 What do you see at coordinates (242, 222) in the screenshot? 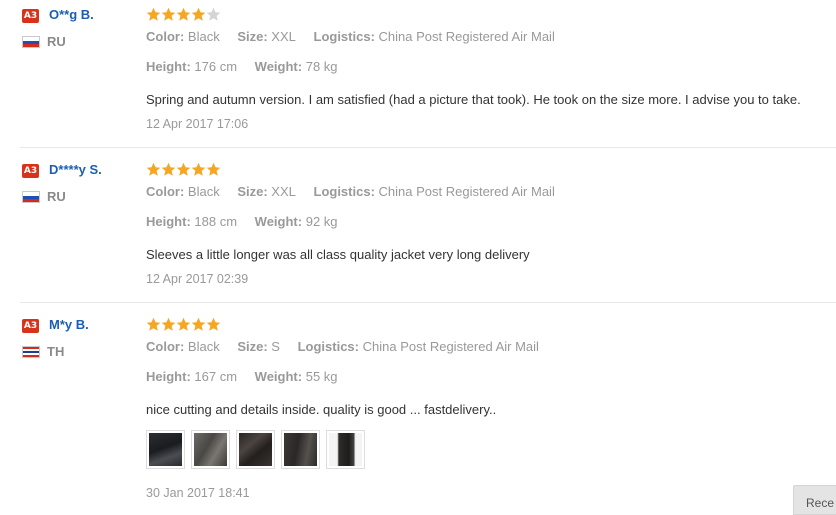
I see `buyer-measurements: Height: 188 cm Weight: 92 kg` at bounding box center [242, 222].